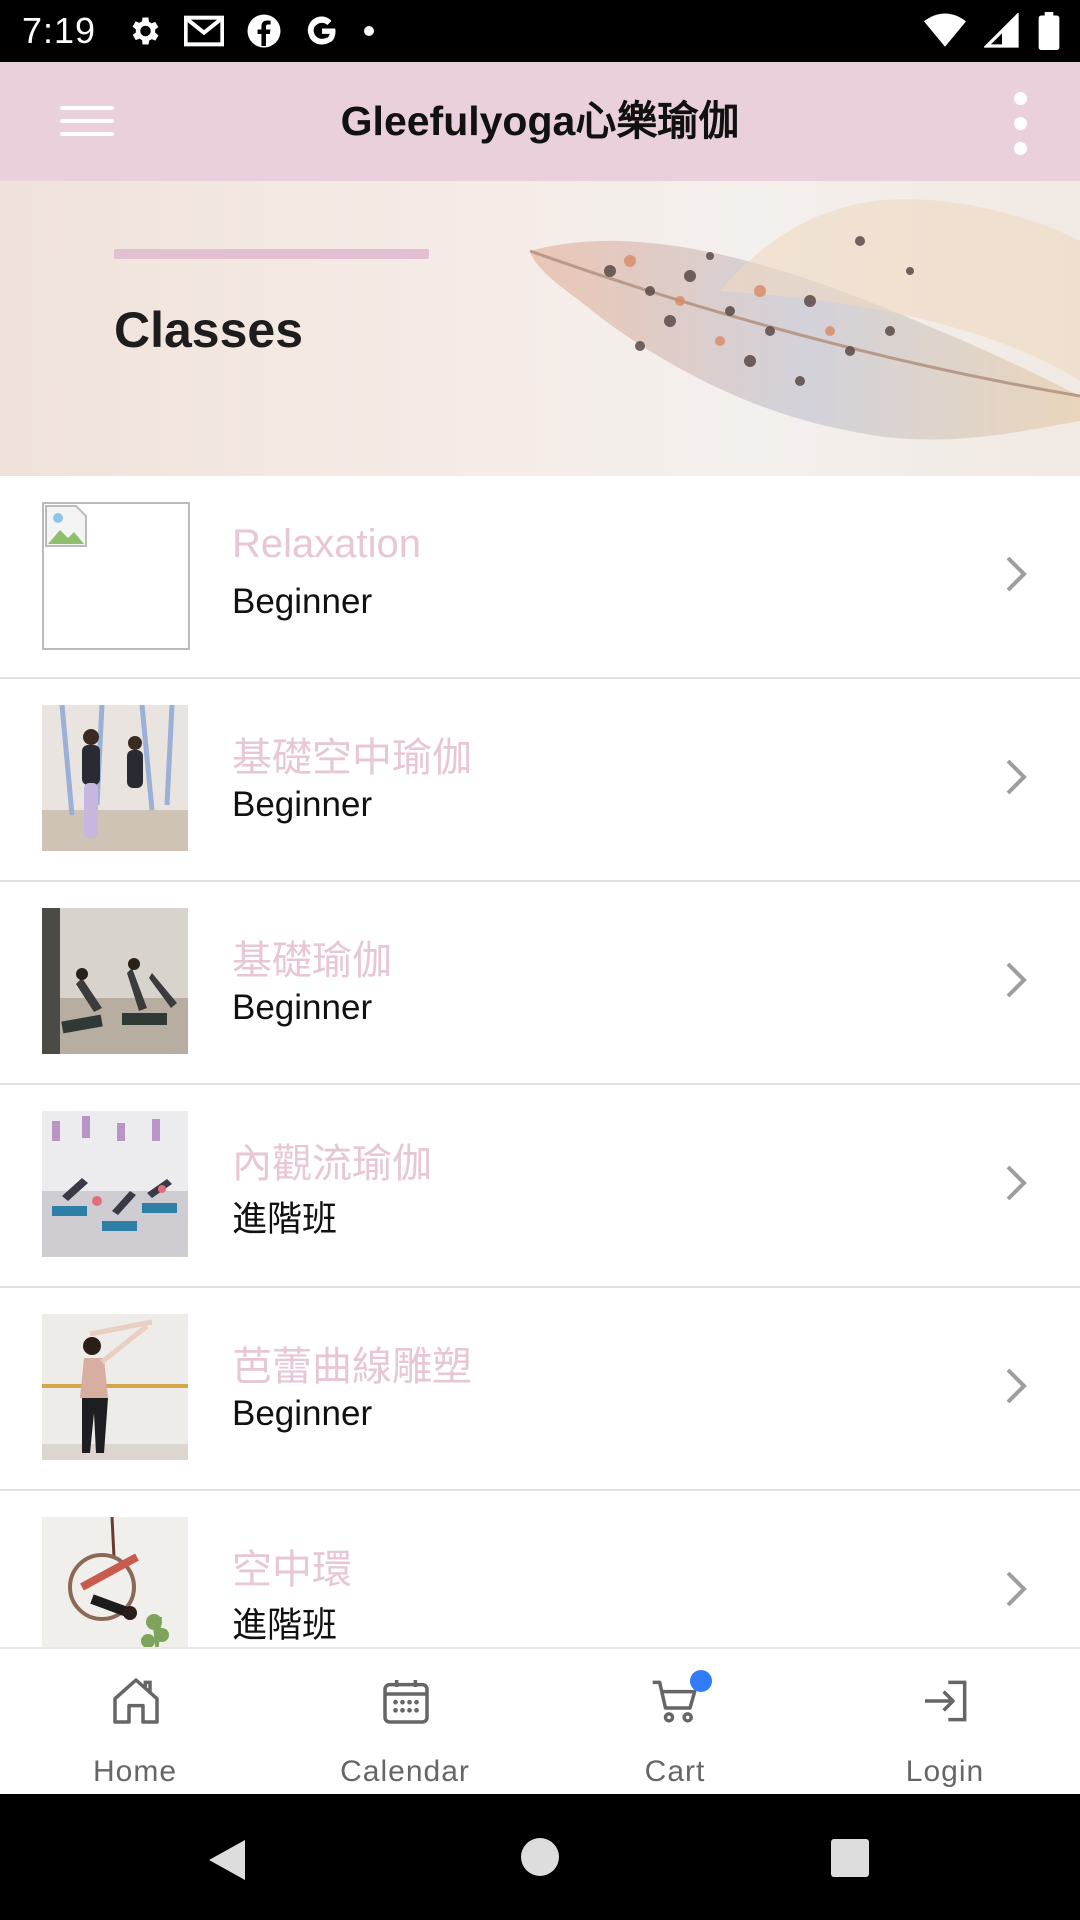  What do you see at coordinates (332, 1164) in the screenshot?
I see `class-title: 內觀流瑜伽` at bounding box center [332, 1164].